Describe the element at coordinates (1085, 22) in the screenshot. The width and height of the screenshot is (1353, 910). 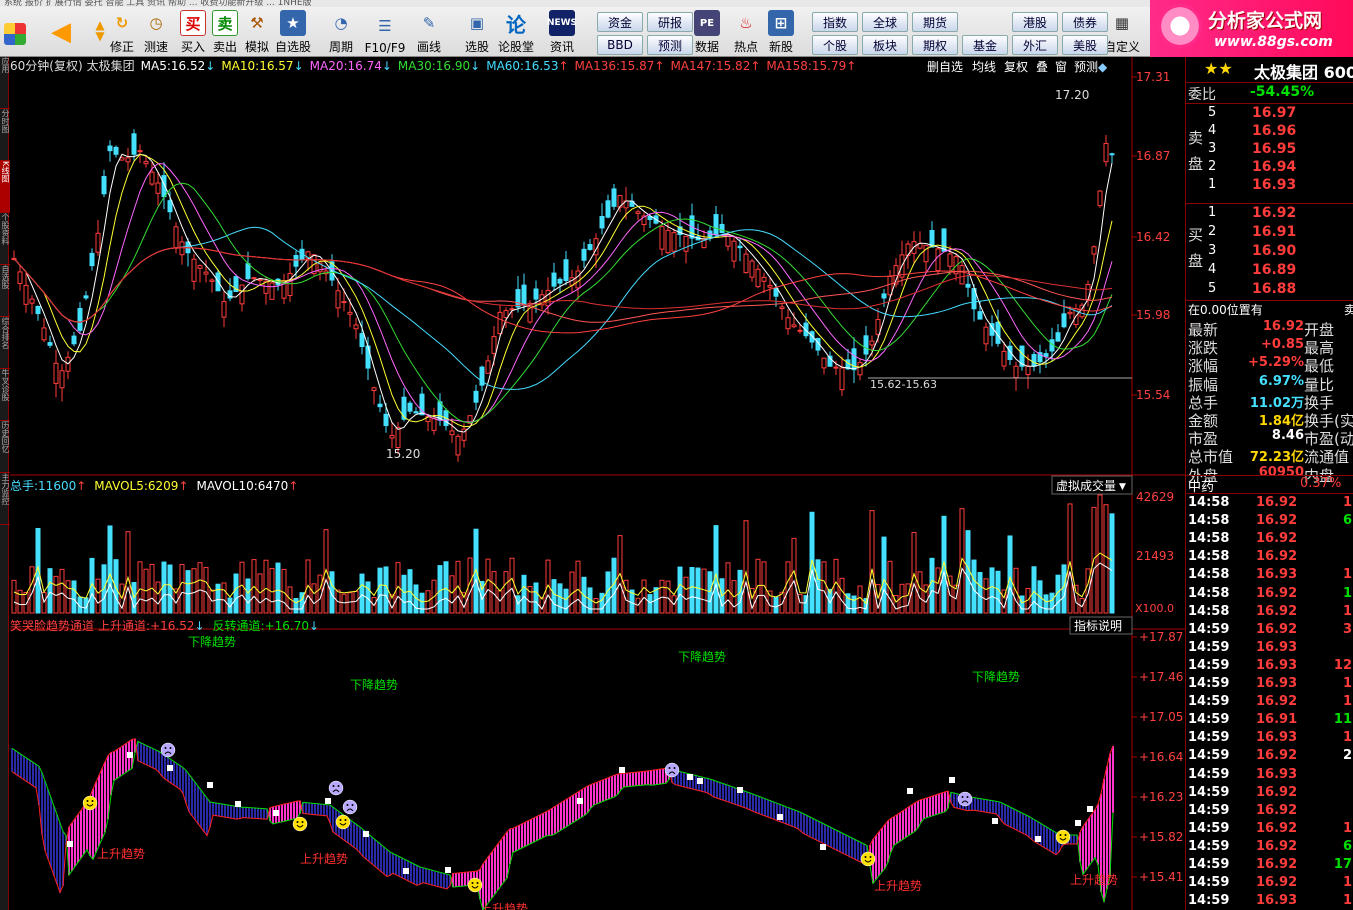
I see `quick-zhaiquan-button: 债券` at that location.